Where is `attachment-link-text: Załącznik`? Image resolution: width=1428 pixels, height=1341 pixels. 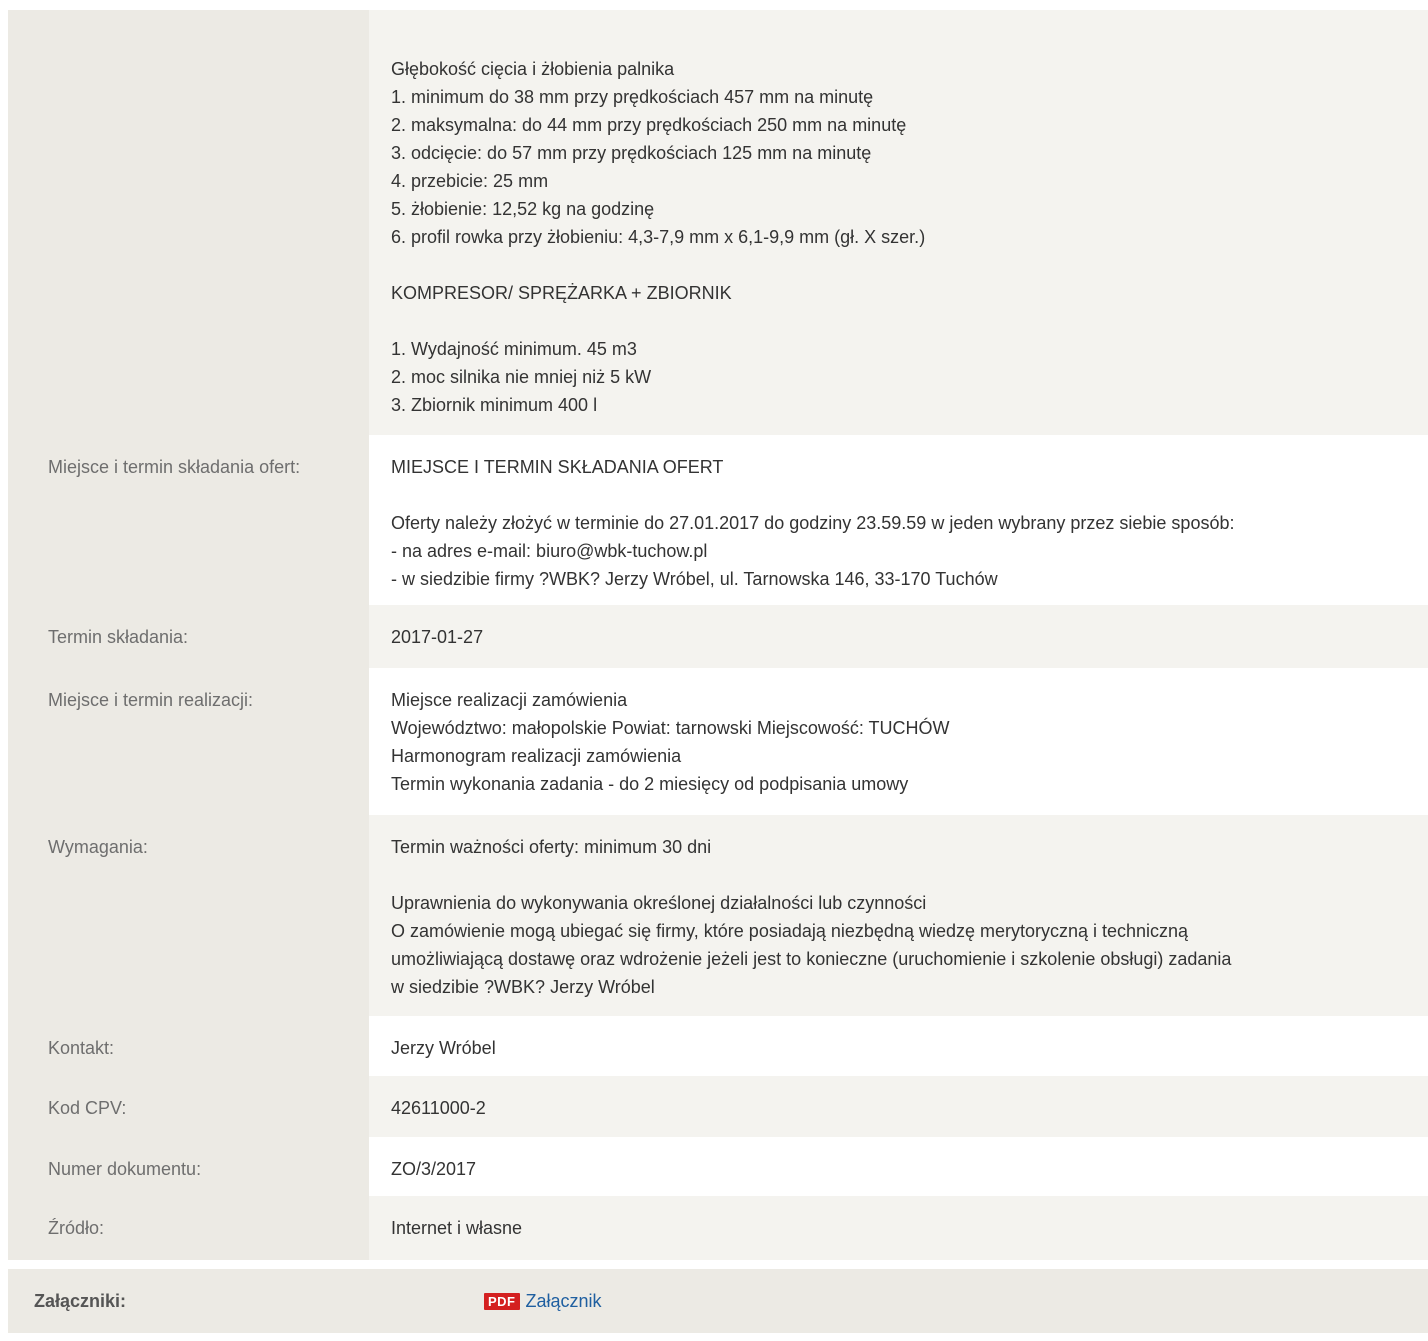 attachment-link-text: Załącznik is located at coordinates (563, 1300).